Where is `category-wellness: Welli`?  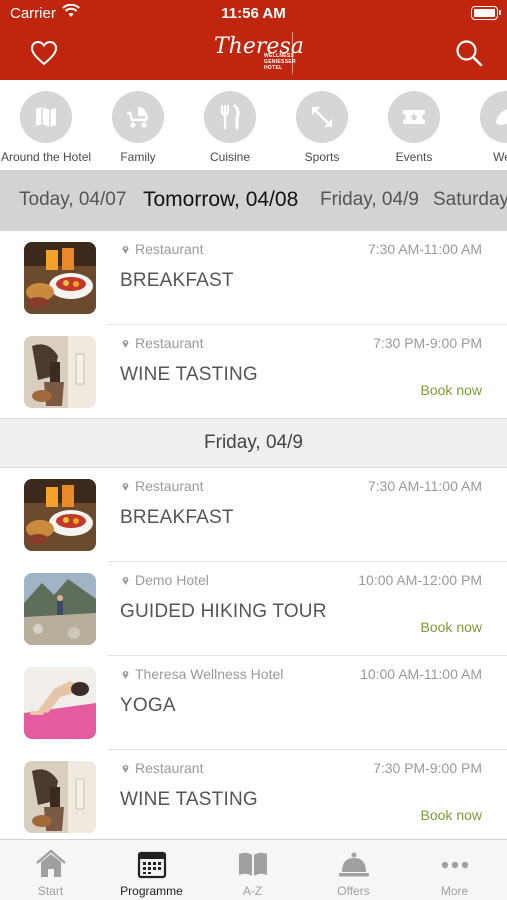
category-wellness: Welli is located at coordinates (481, 127).